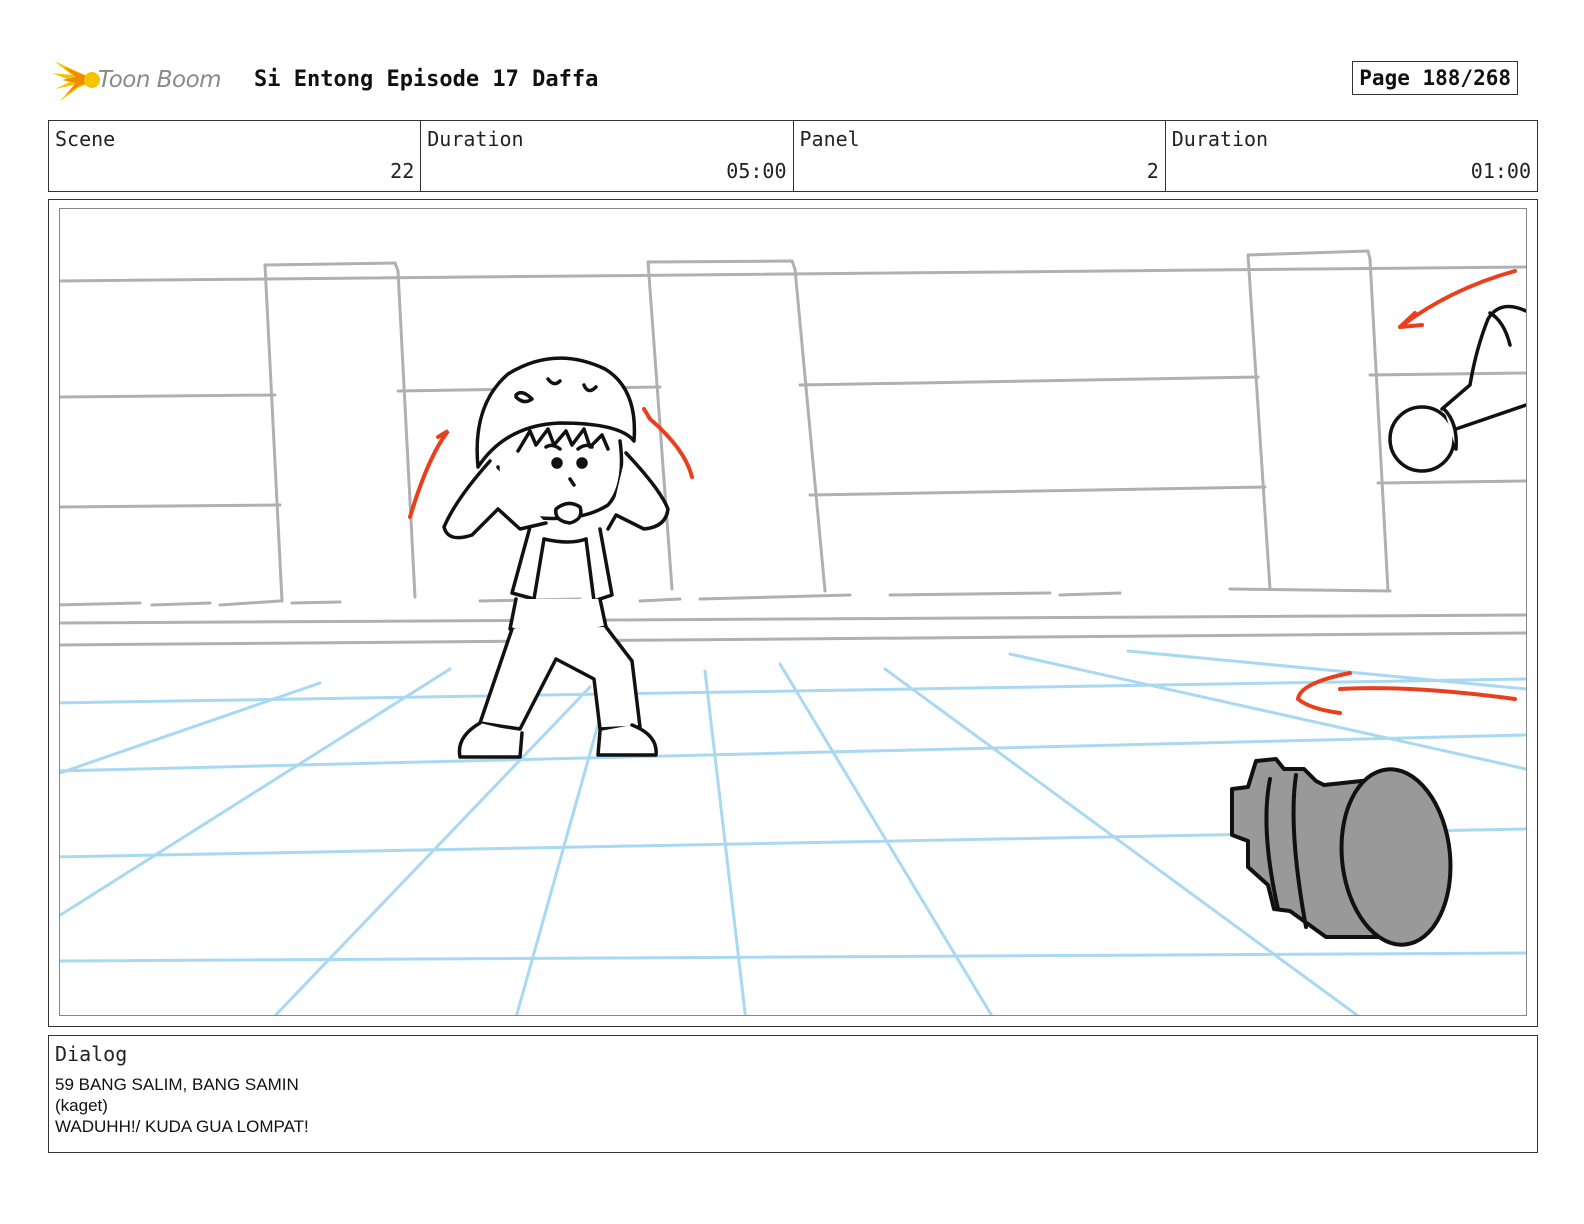 The width and height of the screenshot is (1584, 1224). I want to click on scene-duration-value: 05:00, so click(756, 171).